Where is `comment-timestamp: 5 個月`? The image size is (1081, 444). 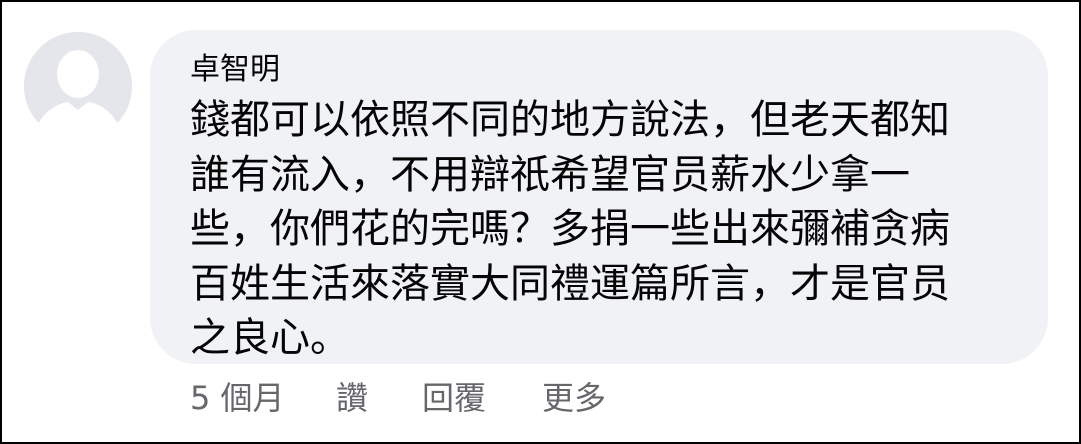
comment-timestamp: 5 個月 is located at coordinates (237, 398).